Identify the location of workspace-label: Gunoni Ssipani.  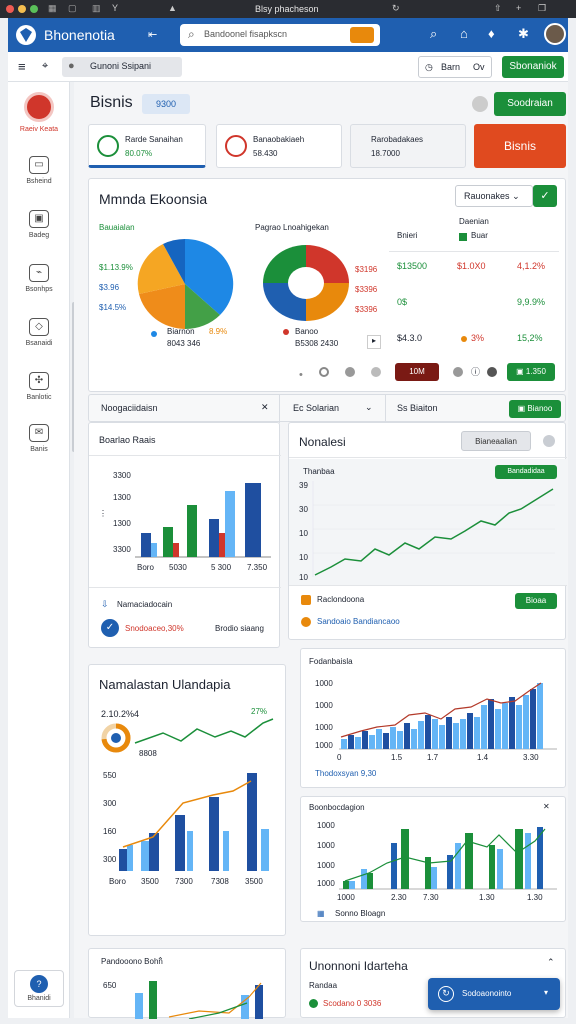
(121, 66).